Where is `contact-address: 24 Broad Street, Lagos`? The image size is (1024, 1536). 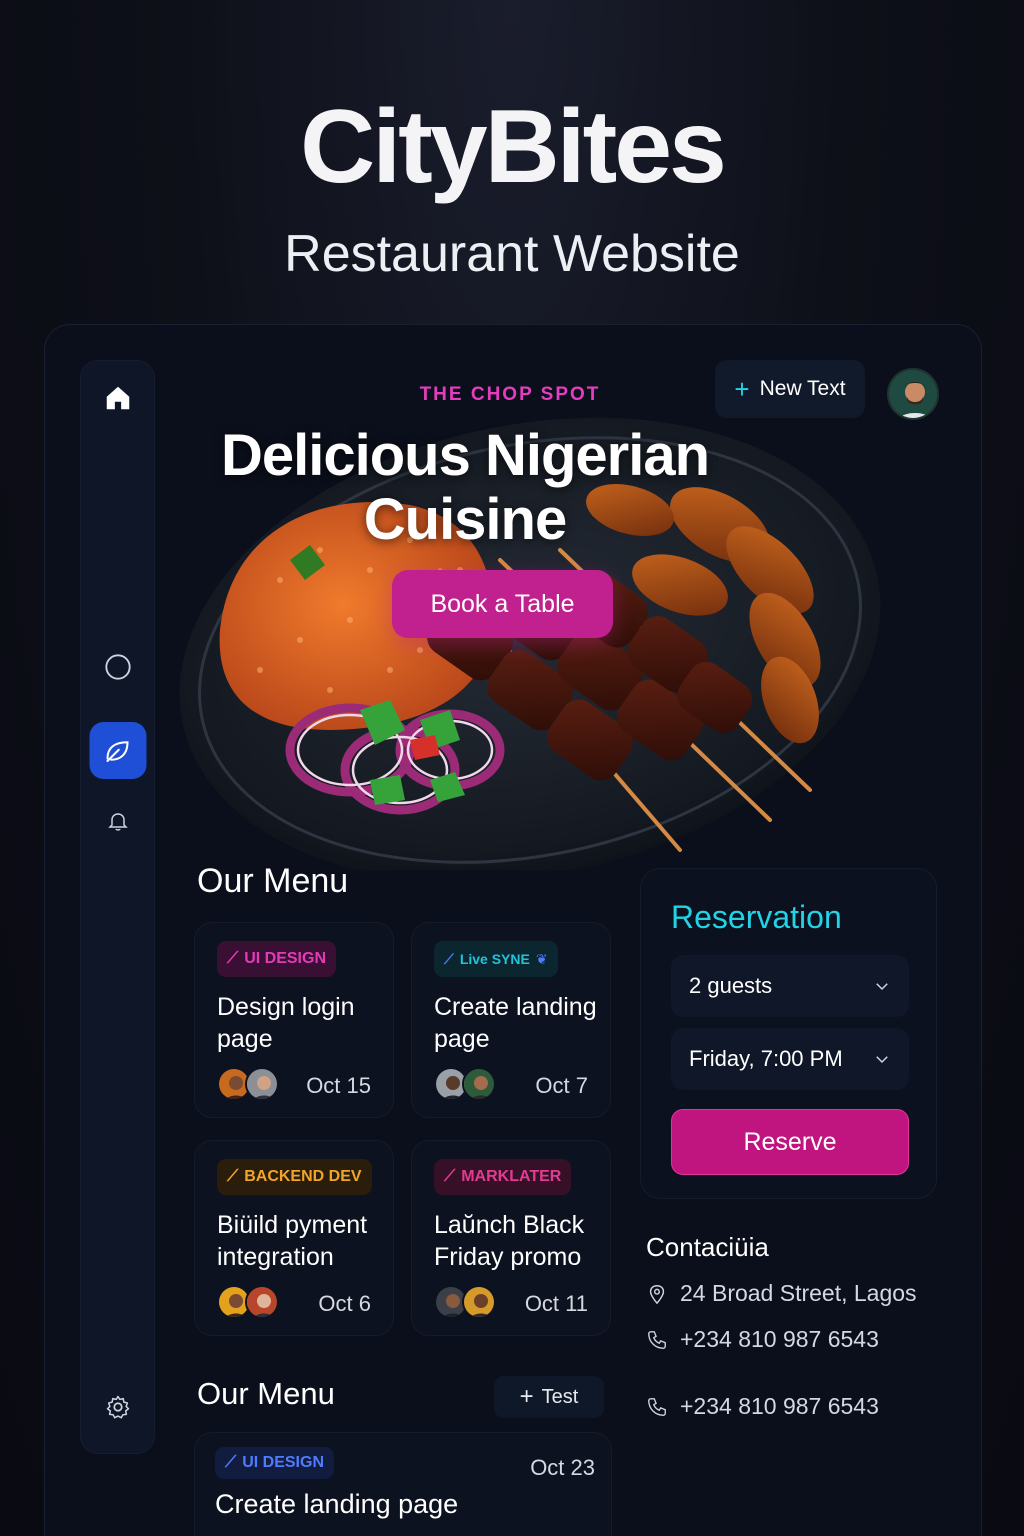
contact-address: 24 Broad Street, Lagos is located at coordinates (781, 1293).